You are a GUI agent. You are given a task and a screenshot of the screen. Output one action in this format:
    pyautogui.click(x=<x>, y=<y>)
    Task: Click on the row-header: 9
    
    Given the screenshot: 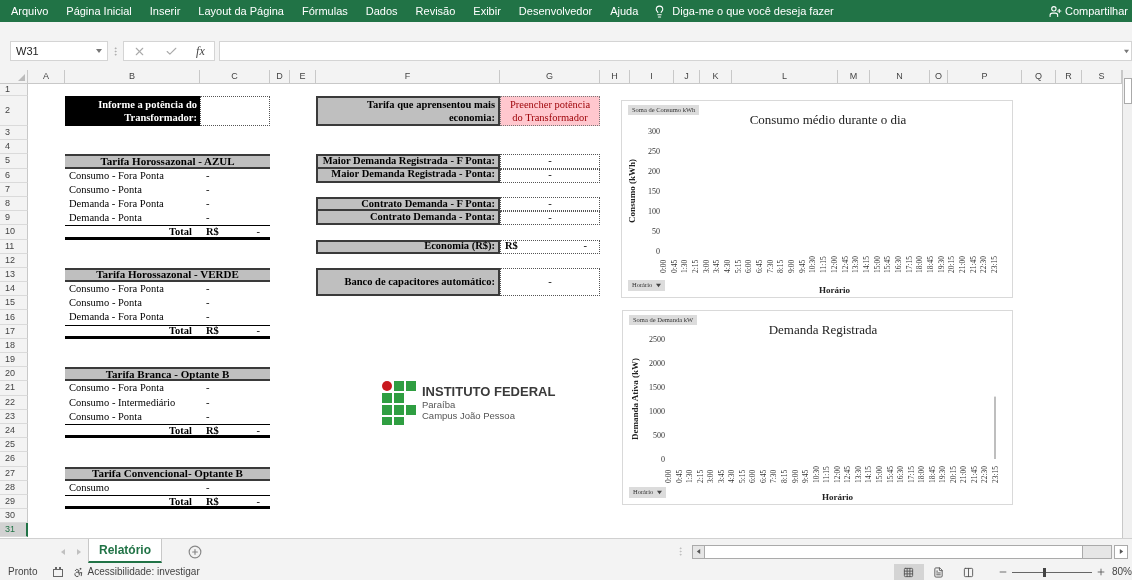 What is the action you would take?
    pyautogui.click(x=14, y=218)
    